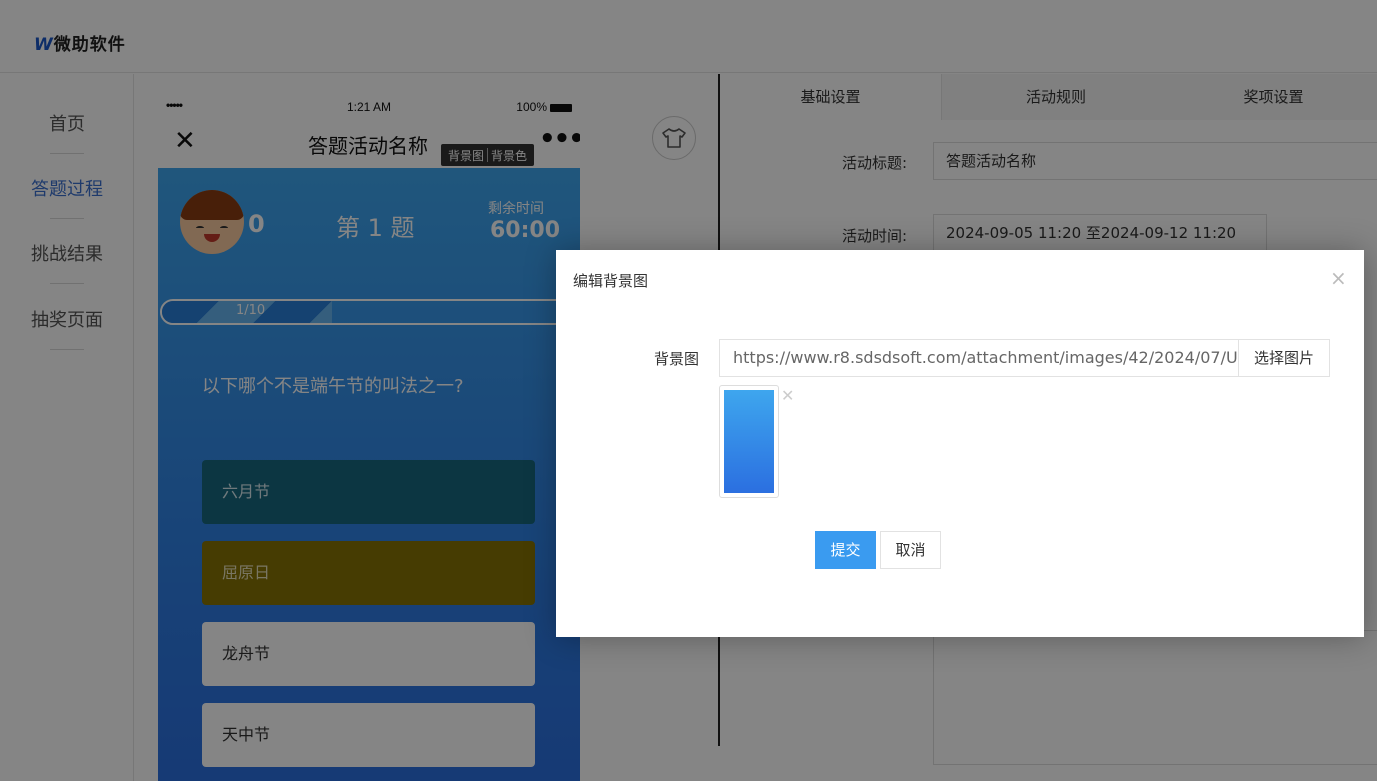 The image size is (1377, 781). What do you see at coordinates (1284, 358) in the screenshot?
I see `select-image-button: 选择图片` at bounding box center [1284, 358].